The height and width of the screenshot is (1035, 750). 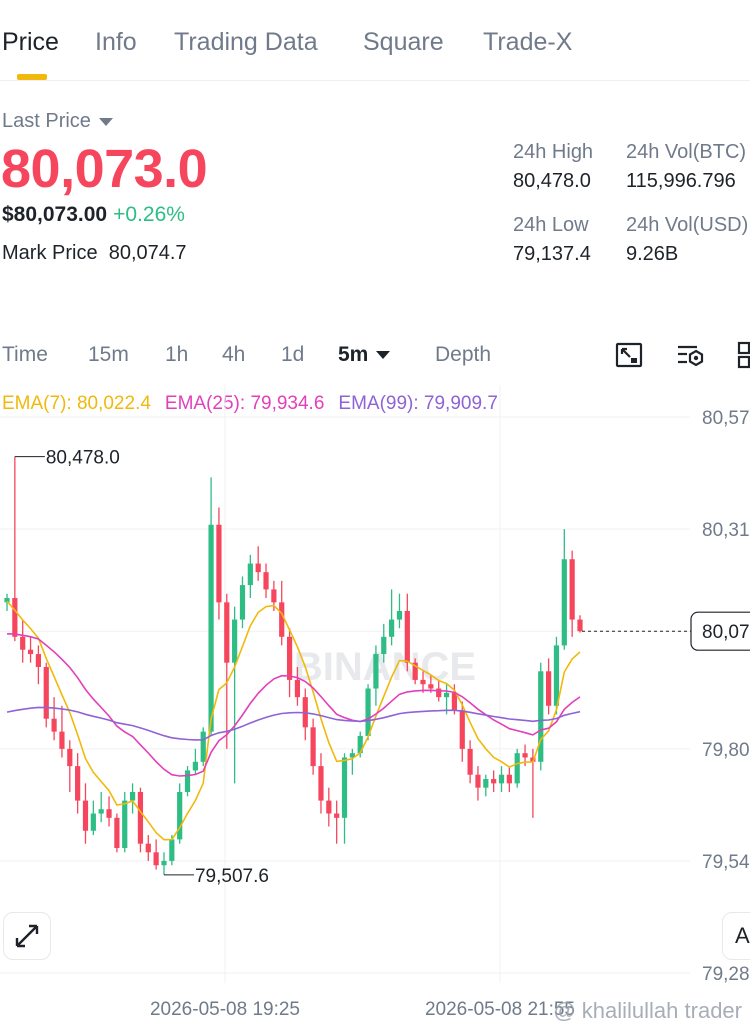 What do you see at coordinates (104, 169) in the screenshot?
I see `last-price-value: 80,073.0` at bounding box center [104, 169].